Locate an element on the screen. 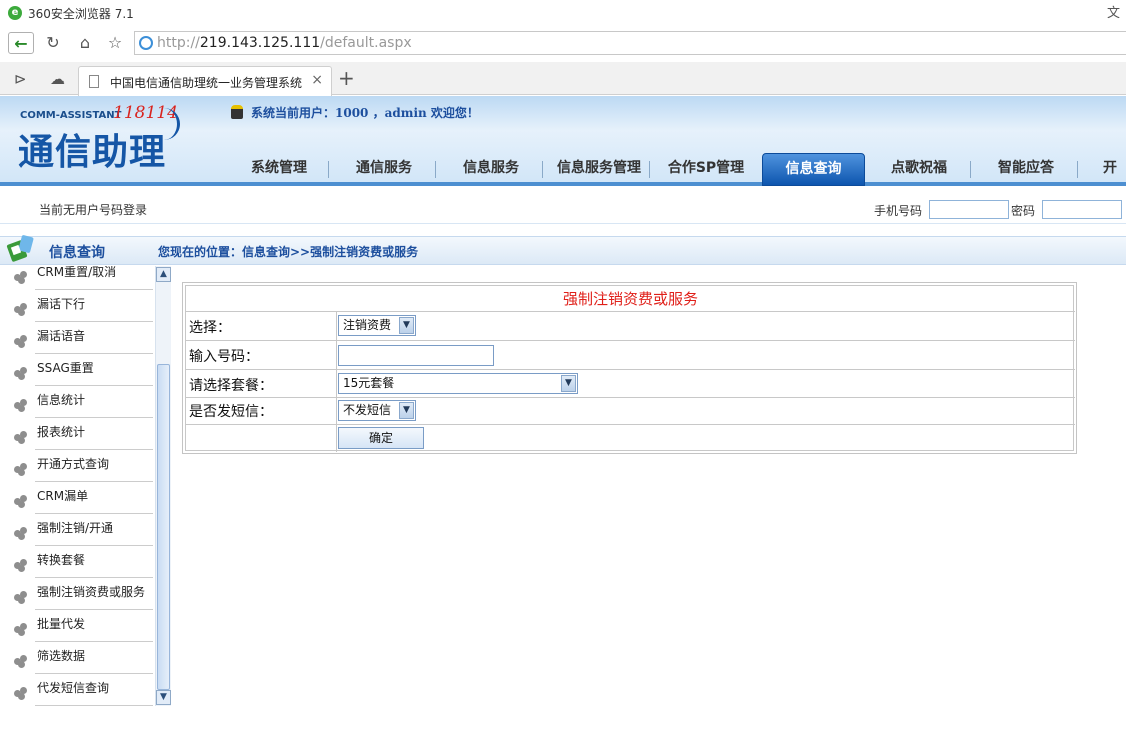 The image size is (1126, 756). sidebar-item-label: 代发短信查询 is located at coordinates (73, 688).